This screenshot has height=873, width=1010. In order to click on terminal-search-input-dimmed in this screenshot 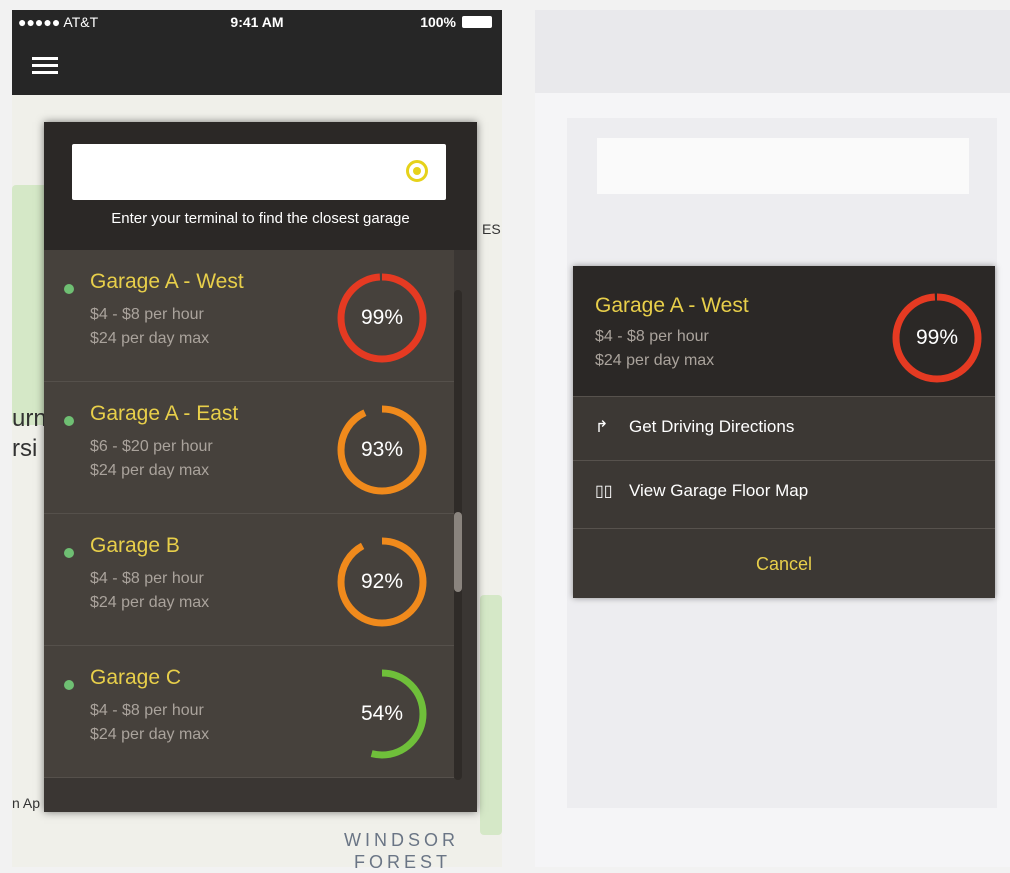, I will do `click(783, 166)`.